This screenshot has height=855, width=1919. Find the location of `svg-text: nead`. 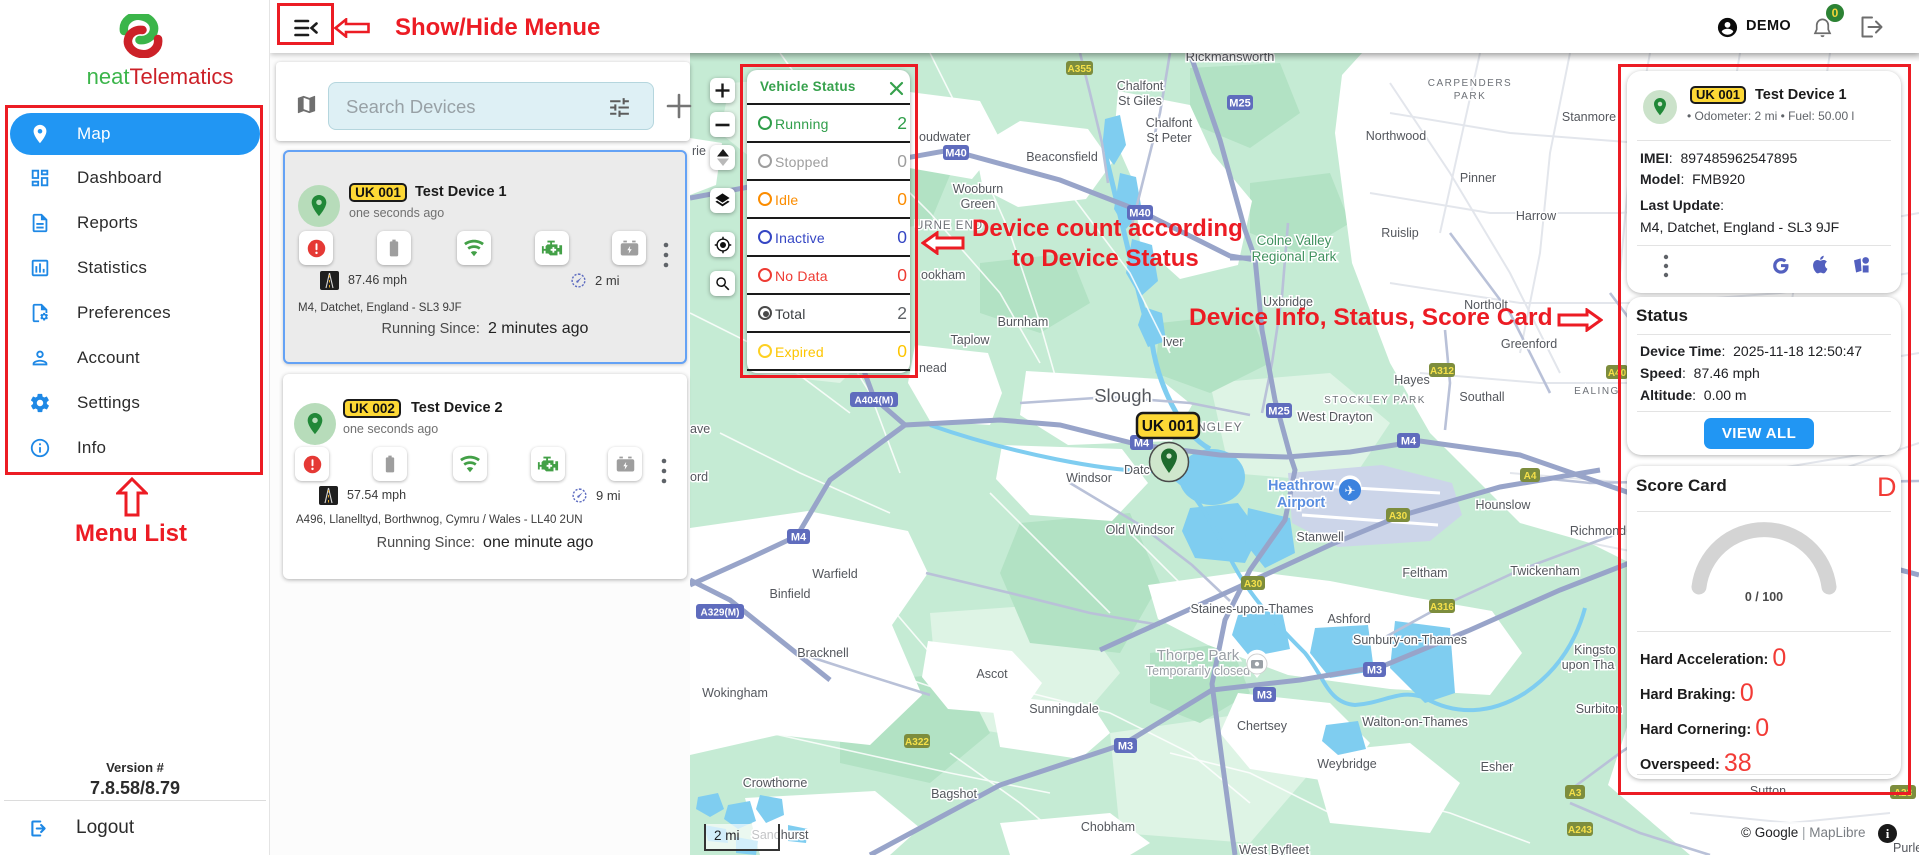

svg-text: nead is located at coordinates (933, 368).